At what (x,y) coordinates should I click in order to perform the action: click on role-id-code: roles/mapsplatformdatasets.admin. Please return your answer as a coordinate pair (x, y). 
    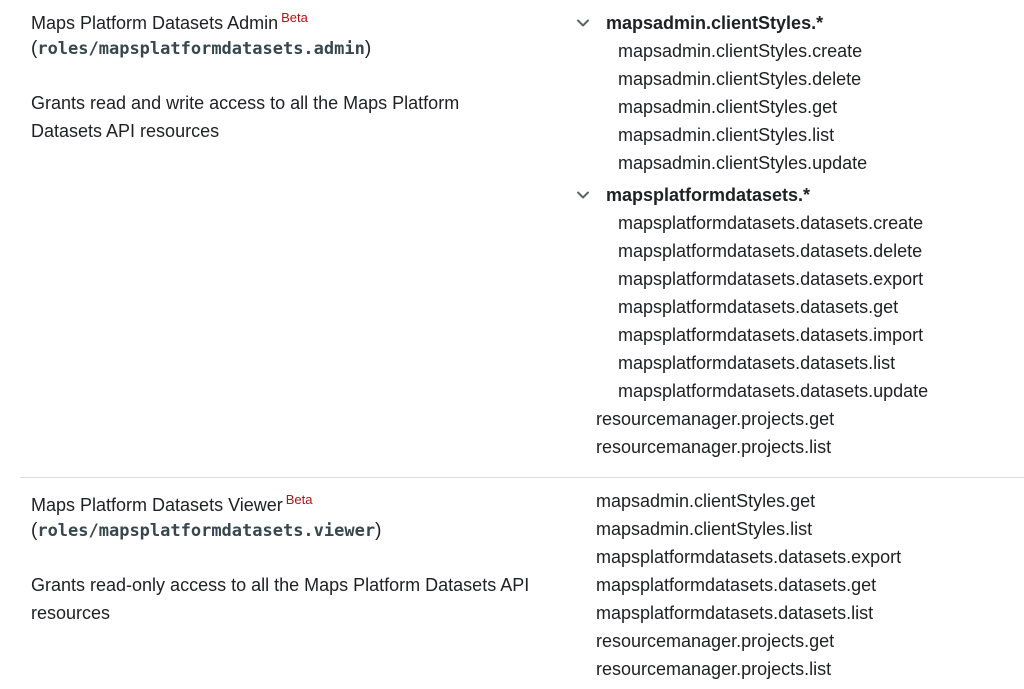
    Looking at the image, I should click on (201, 49).